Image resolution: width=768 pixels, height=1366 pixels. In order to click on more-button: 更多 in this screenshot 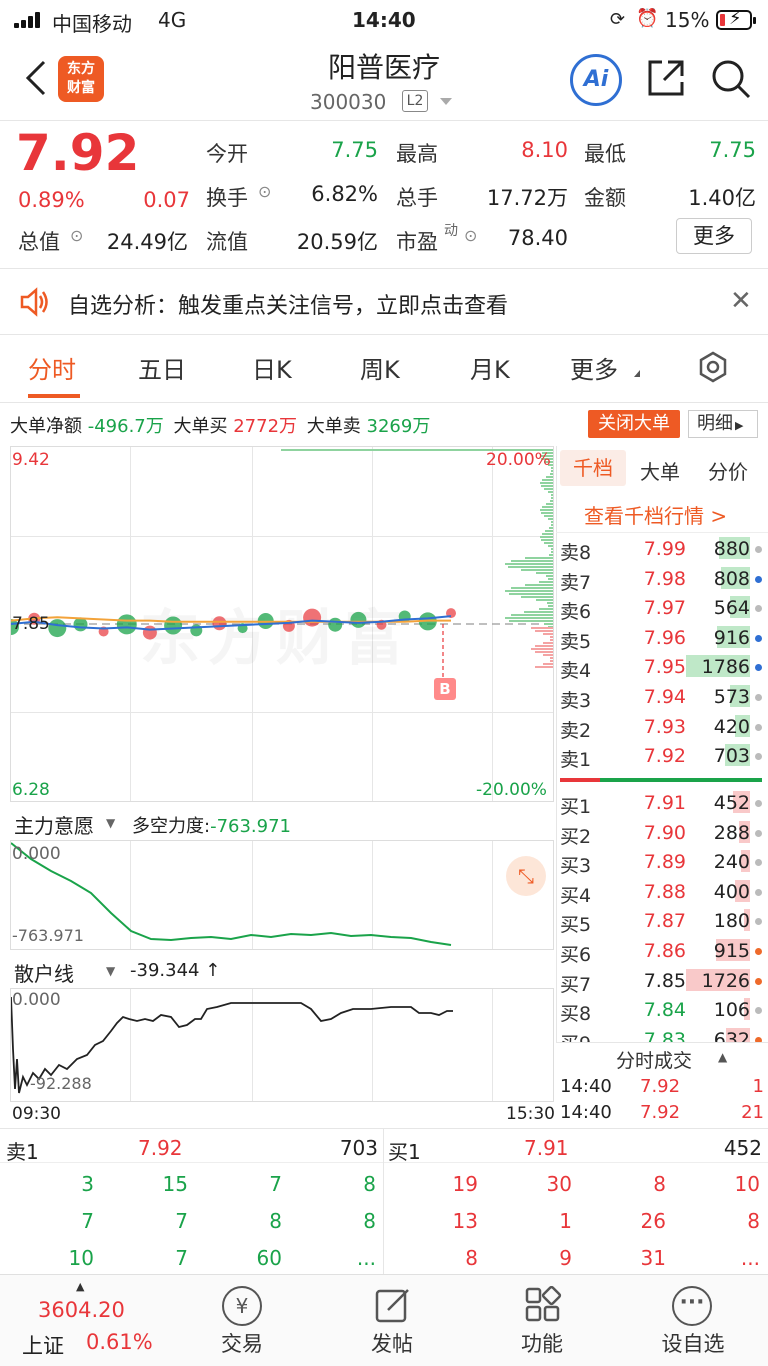, I will do `click(714, 236)`.